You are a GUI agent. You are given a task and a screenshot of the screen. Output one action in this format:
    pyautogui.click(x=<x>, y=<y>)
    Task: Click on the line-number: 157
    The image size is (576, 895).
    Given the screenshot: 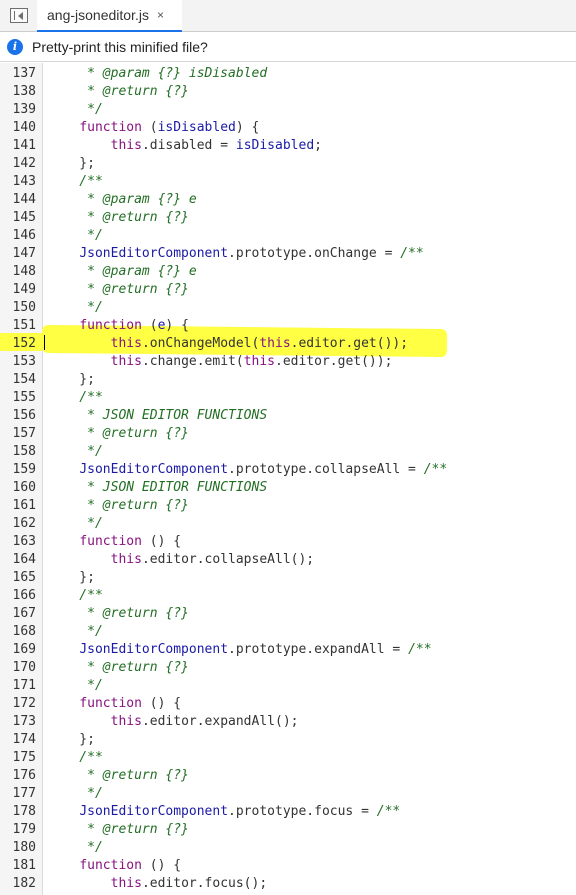 What is the action you would take?
    pyautogui.click(x=18, y=434)
    